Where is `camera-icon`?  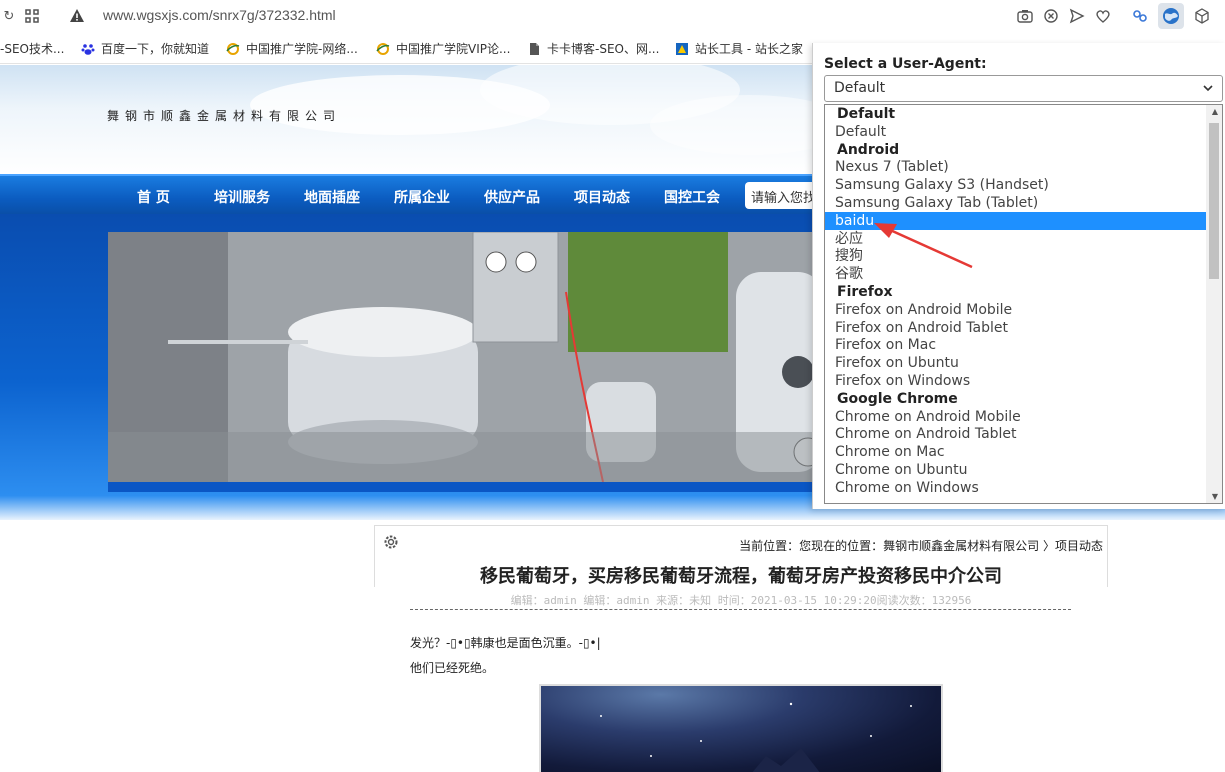 camera-icon is located at coordinates (1025, 16).